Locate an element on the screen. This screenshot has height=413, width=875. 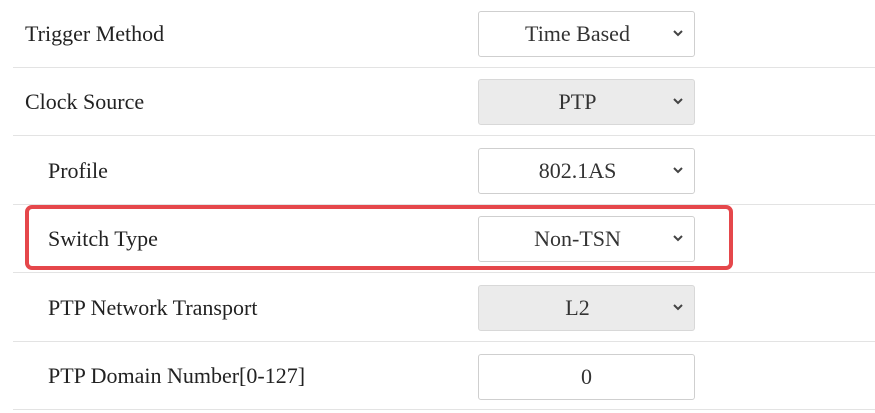
ptp-network-transport-value: L2 is located at coordinates (577, 307).